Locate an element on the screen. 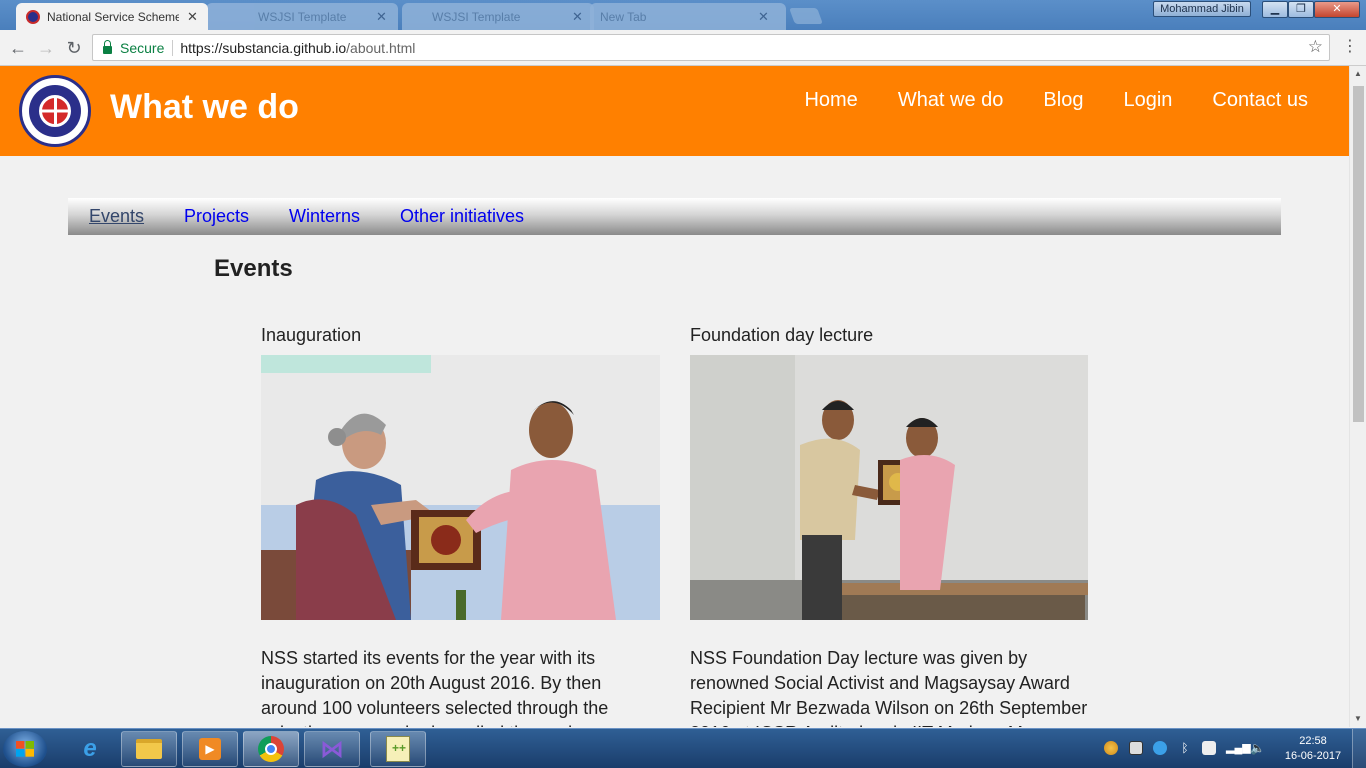 Image resolution: width=1366 pixels, height=768 pixels. show-desktop-button is located at coordinates (1359, 748).